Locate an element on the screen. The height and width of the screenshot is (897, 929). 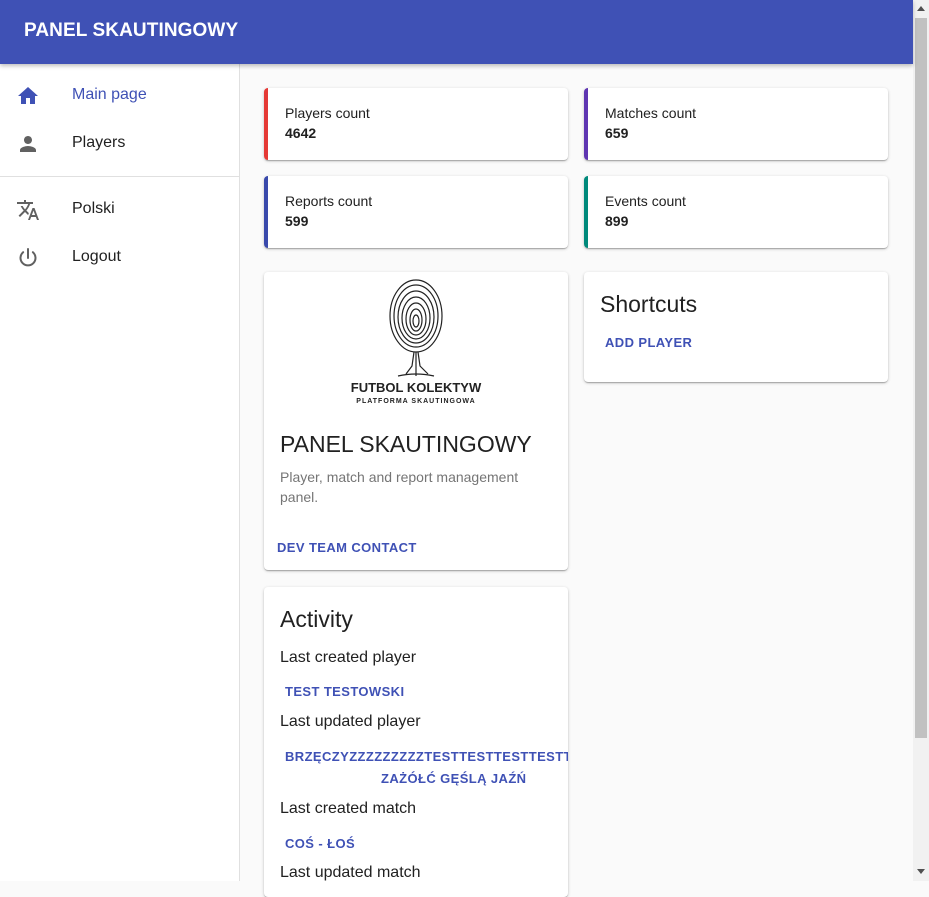
stat-label: Players count is located at coordinates (327, 113).